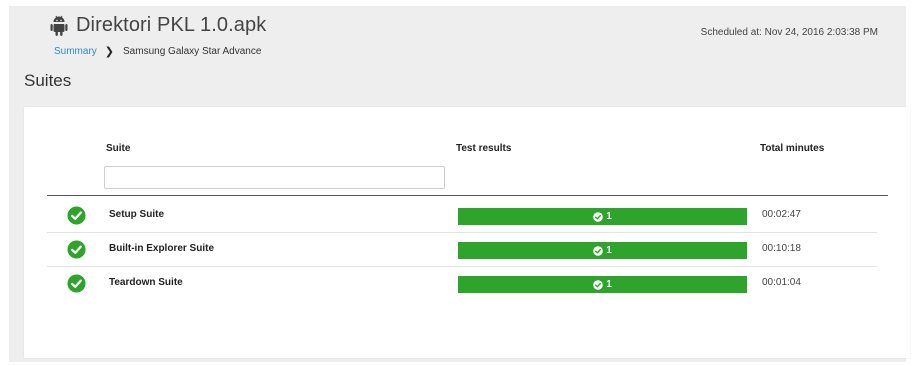 The height and width of the screenshot is (365, 914). What do you see at coordinates (75, 51) in the screenshot?
I see `breadcrumb-summary-link: Summary` at bounding box center [75, 51].